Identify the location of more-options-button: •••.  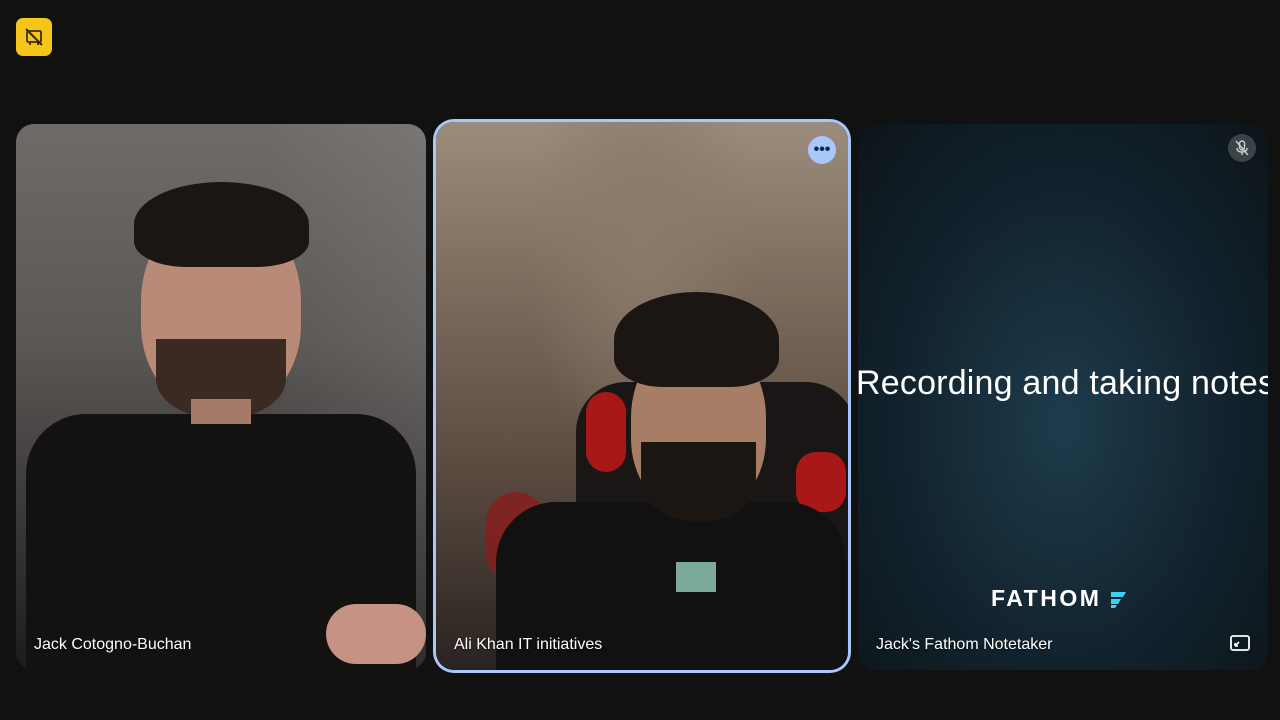
(822, 150).